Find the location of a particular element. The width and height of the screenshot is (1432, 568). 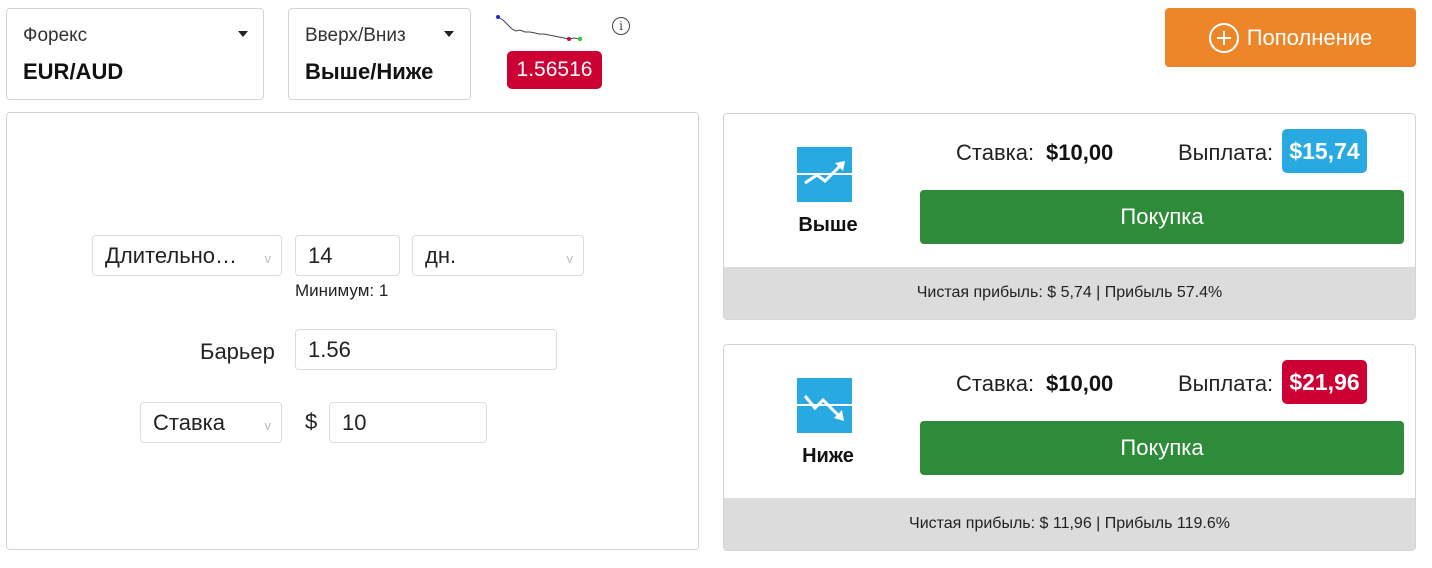

contract-type-value: Выше/Ниже is located at coordinates (369, 71).